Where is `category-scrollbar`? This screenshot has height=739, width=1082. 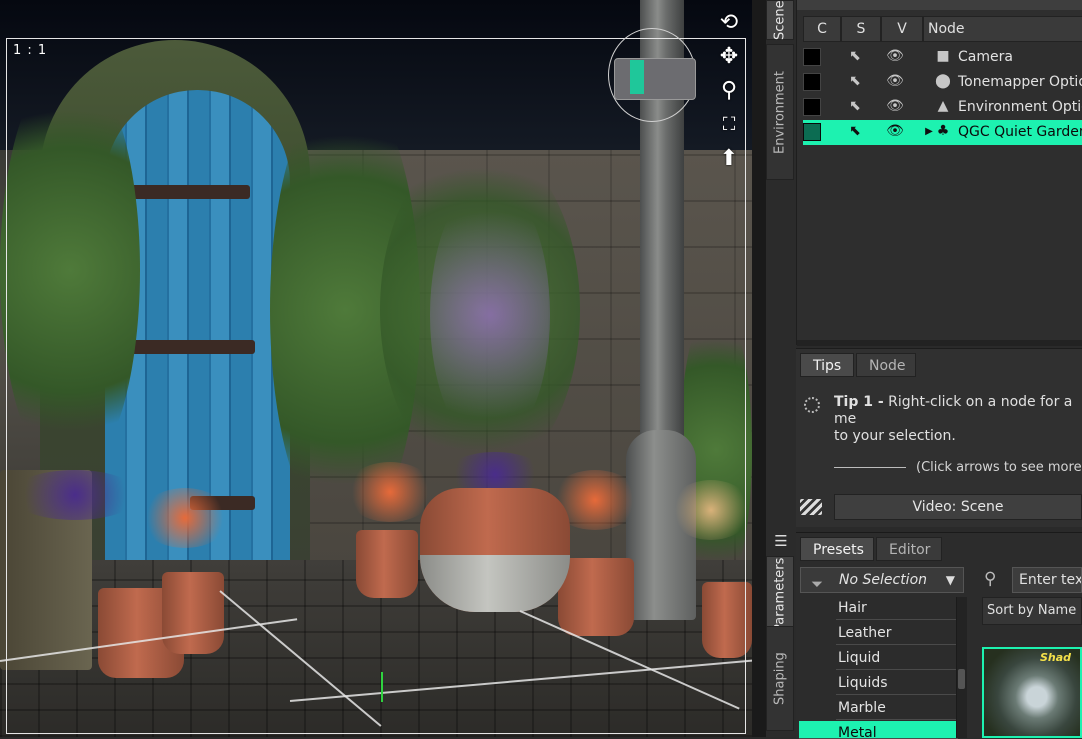 category-scrollbar is located at coordinates (961, 667).